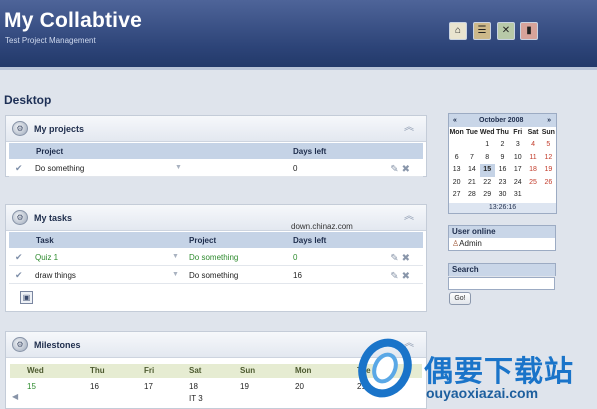 This screenshot has height=409, width=597. Describe the element at coordinates (532, 158) in the screenshot. I see `calendar-day: 11` at that location.